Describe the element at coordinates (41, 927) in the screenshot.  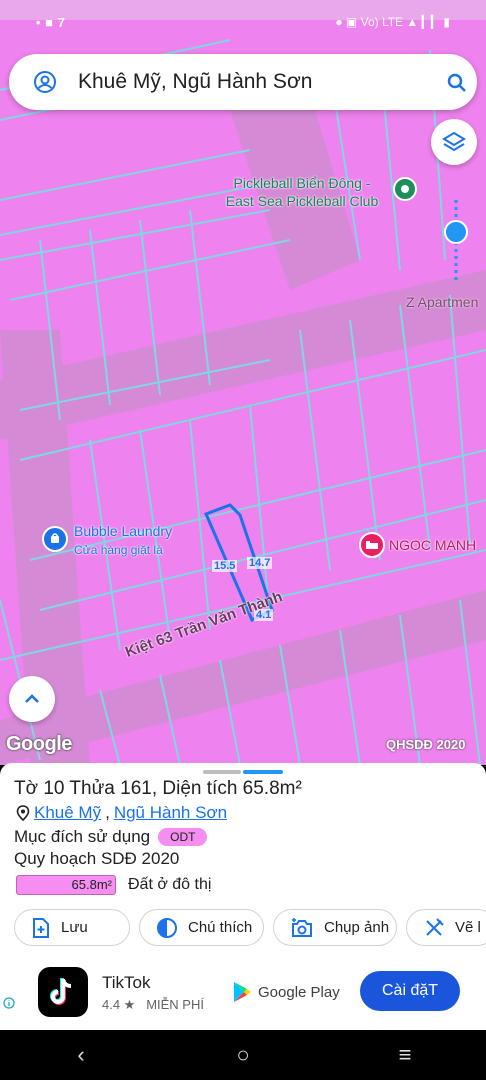
I see `add-note-icon` at that location.